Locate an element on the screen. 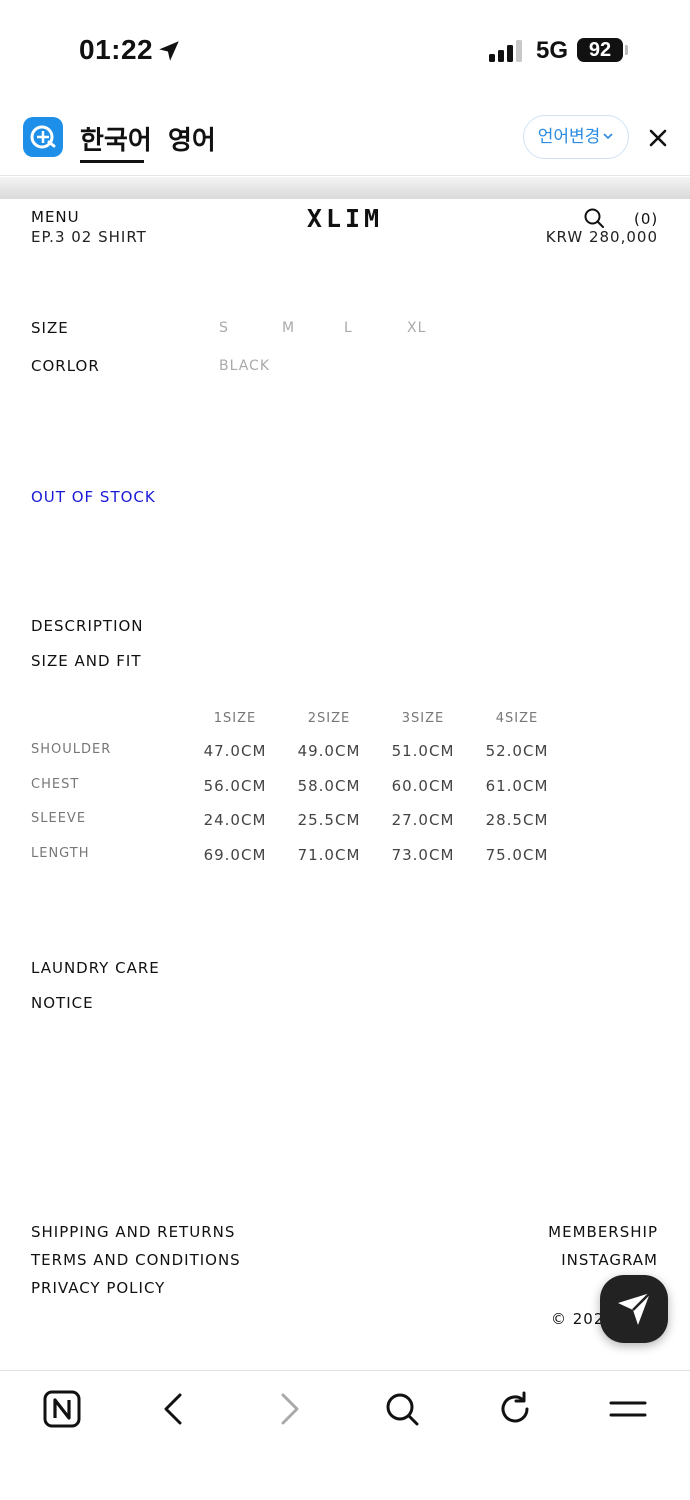 This screenshot has width=690, height=1500. size-column-header: 2SIZE is located at coordinates (329, 718).